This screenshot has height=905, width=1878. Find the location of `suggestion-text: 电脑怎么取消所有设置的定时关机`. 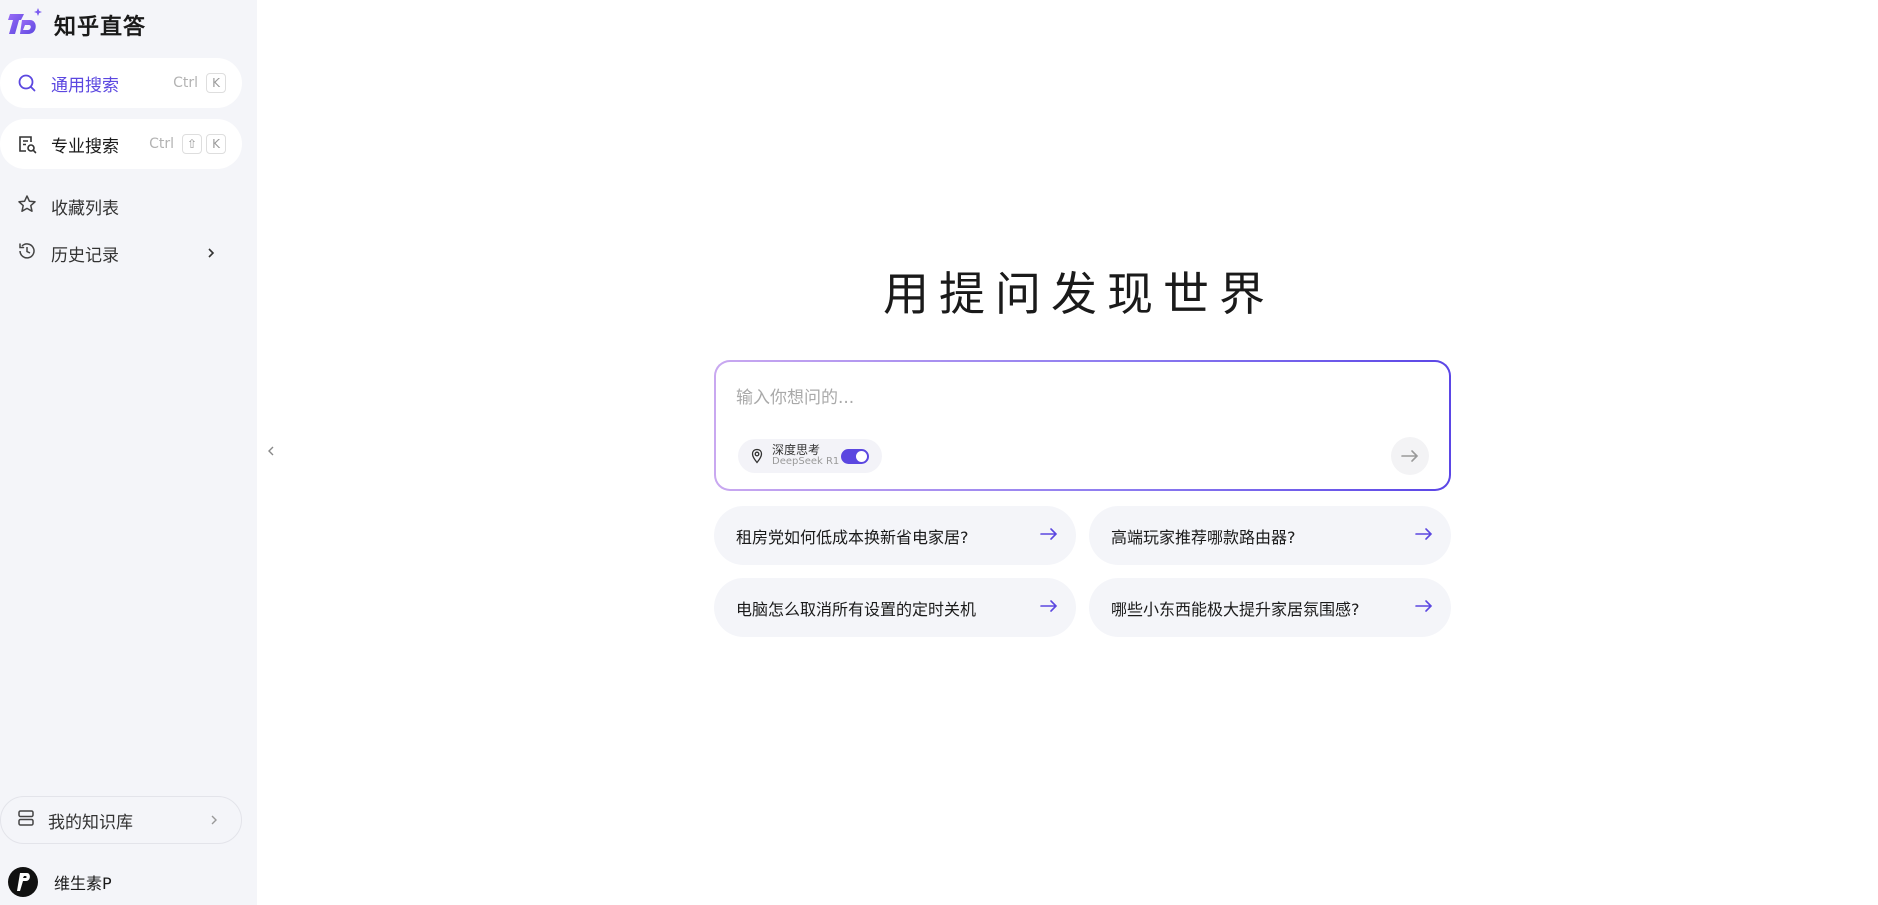

suggestion-text: 电脑怎么取消所有设置的定时关机 is located at coordinates (856, 609).